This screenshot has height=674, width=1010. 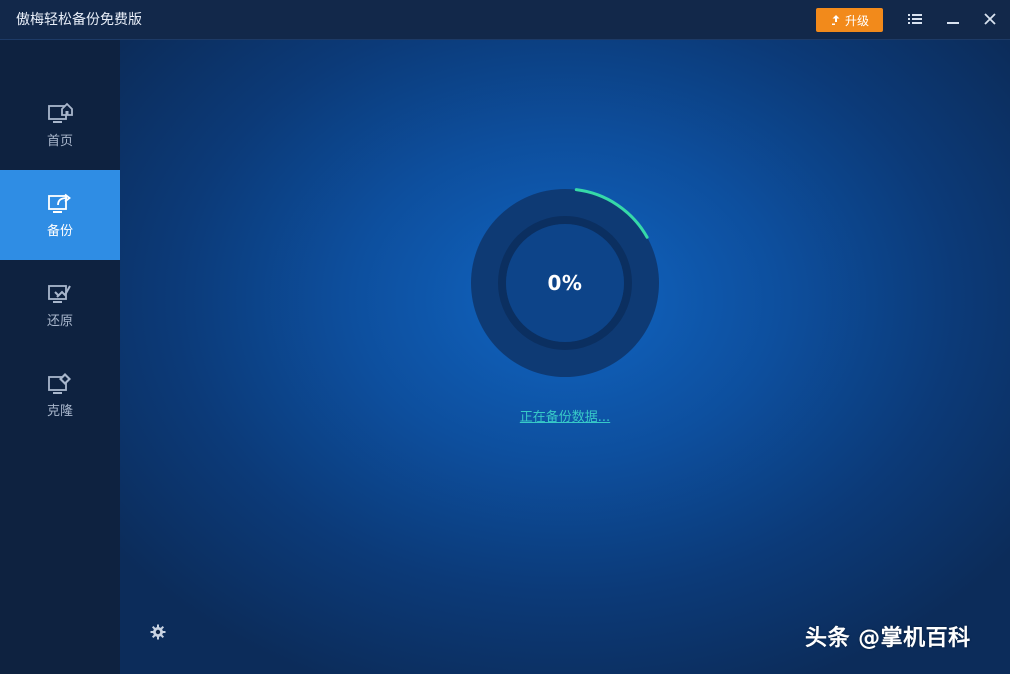 I want to click on minimize-button, so click(x=953, y=20).